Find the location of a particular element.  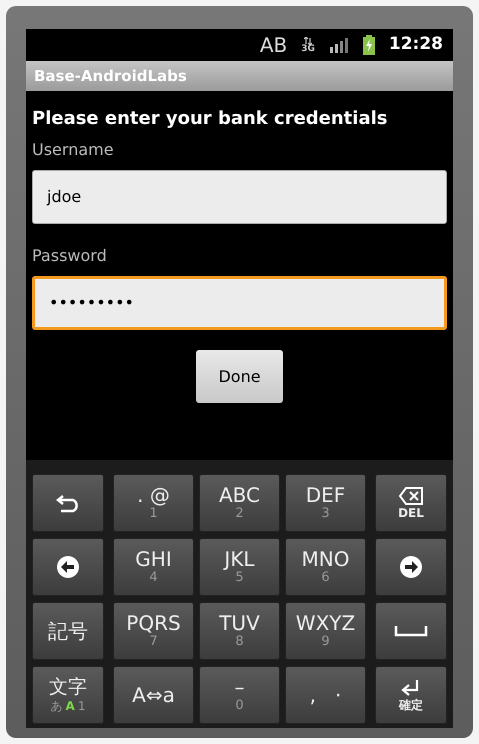

key-label: 確定 is located at coordinates (411, 705).